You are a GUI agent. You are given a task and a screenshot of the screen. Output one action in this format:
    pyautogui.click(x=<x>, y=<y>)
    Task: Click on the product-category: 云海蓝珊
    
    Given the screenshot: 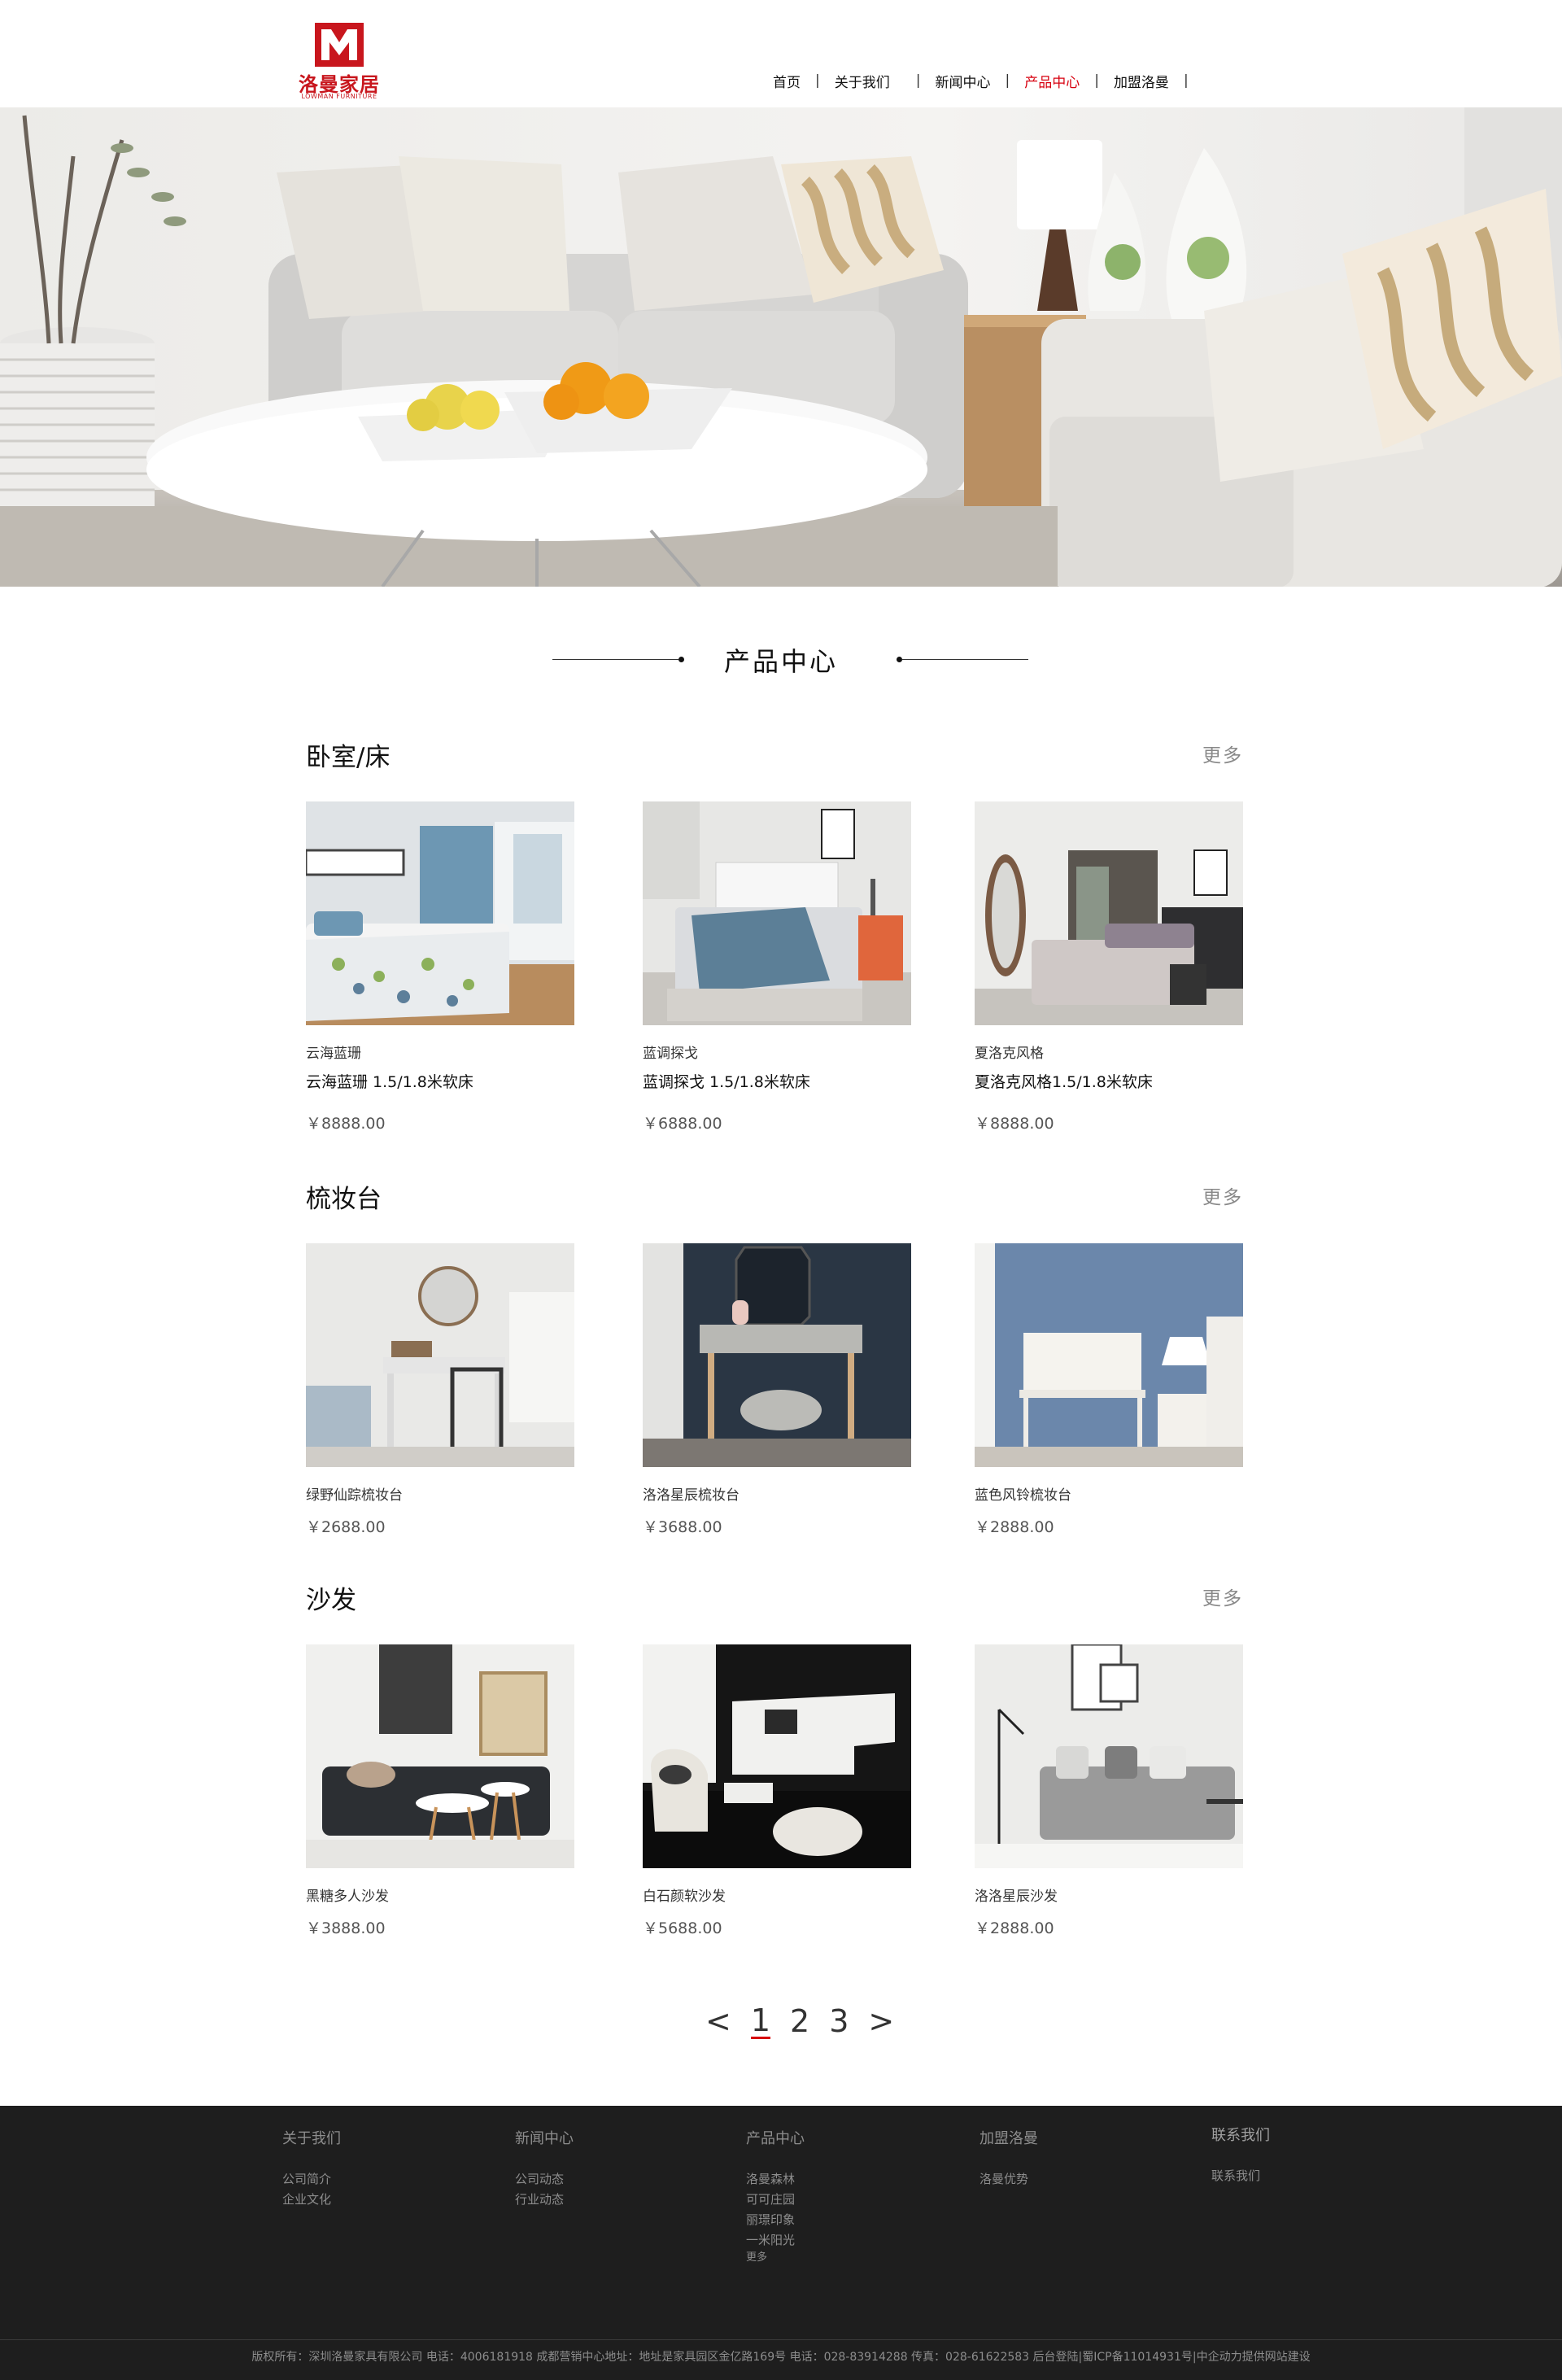 What is the action you would take?
    pyautogui.click(x=333, y=1054)
    